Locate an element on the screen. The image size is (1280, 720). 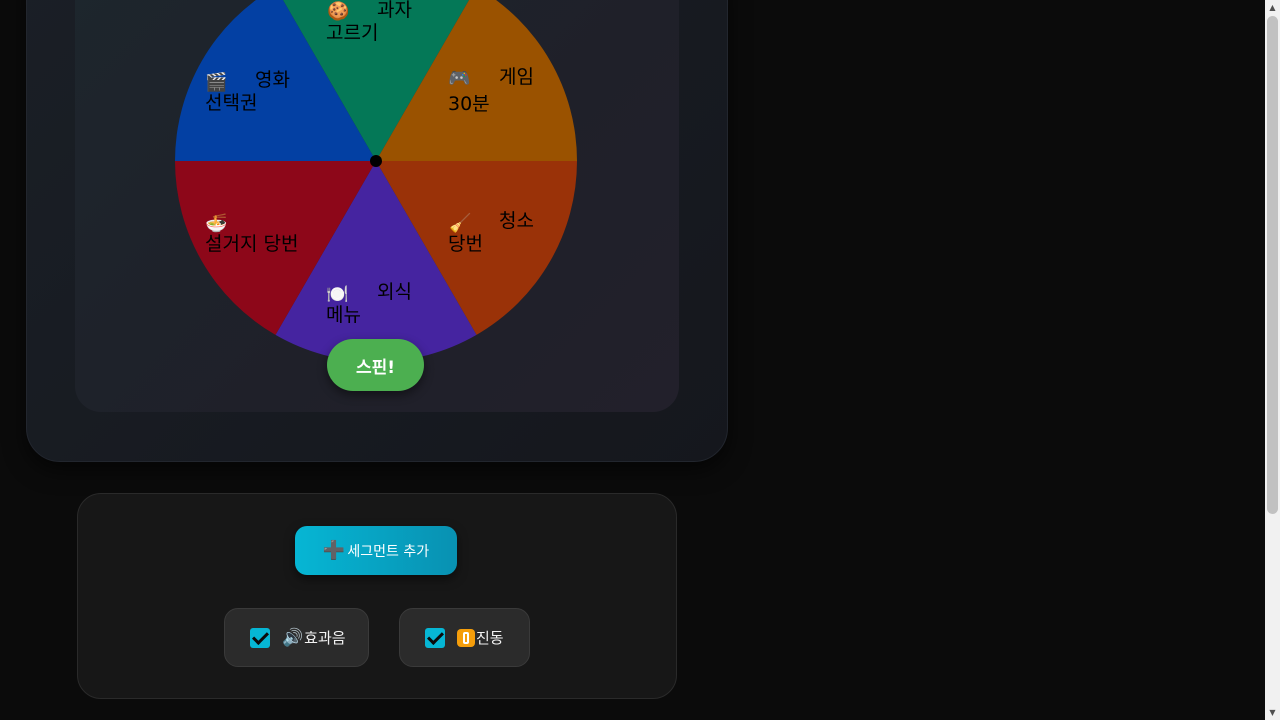
sound-label: 효과음 is located at coordinates (325, 638).